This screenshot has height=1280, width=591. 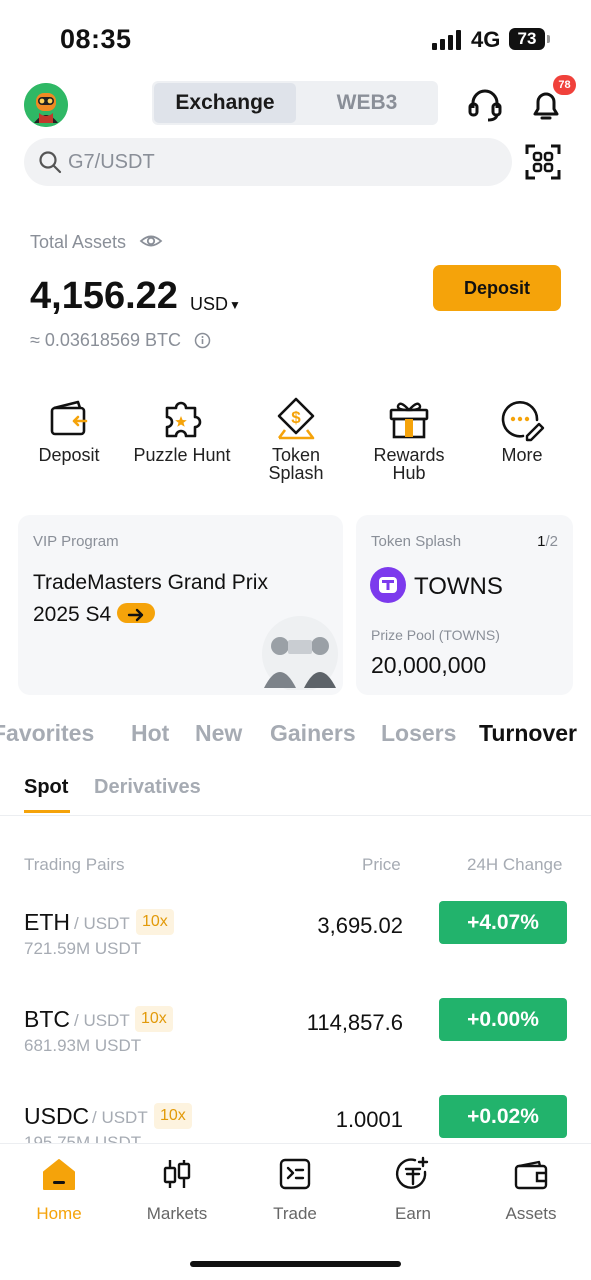 I want to click on token-splash-icon: $, so click(x=296, y=418).